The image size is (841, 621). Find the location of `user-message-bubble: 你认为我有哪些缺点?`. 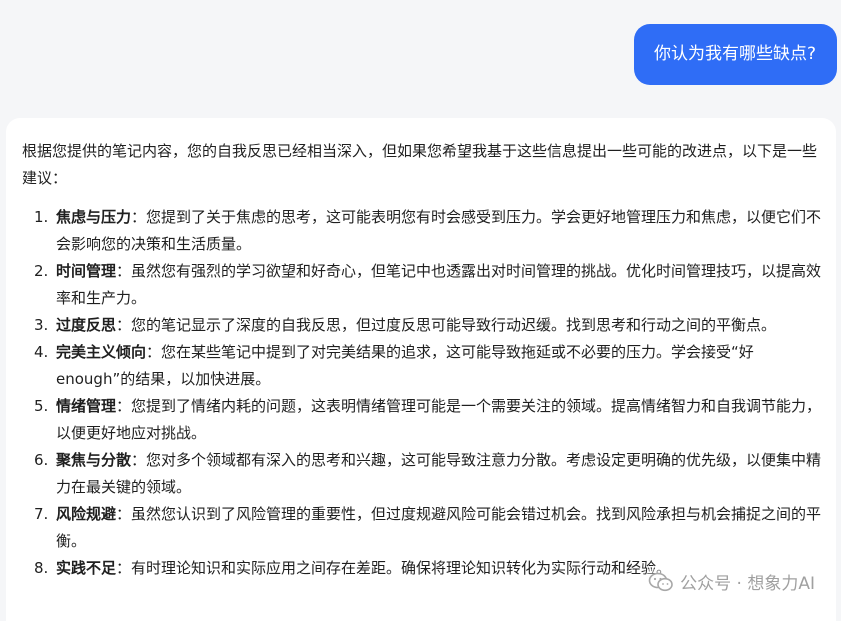

user-message-bubble: 你认为我有哪些缺点? is located at coordinates (735, 54).